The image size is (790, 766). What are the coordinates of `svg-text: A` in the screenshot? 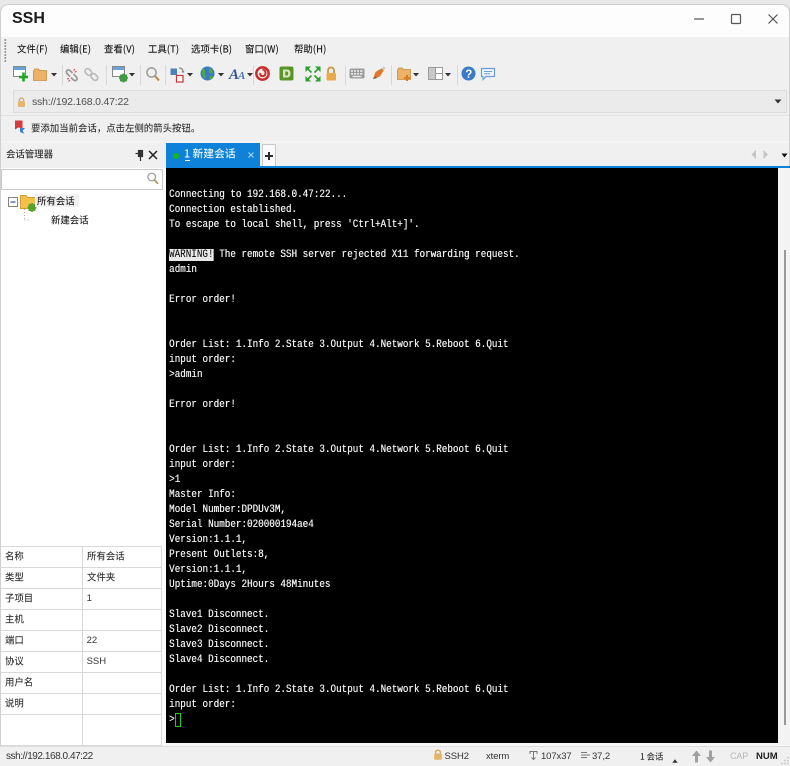 It's located at (241, 76).